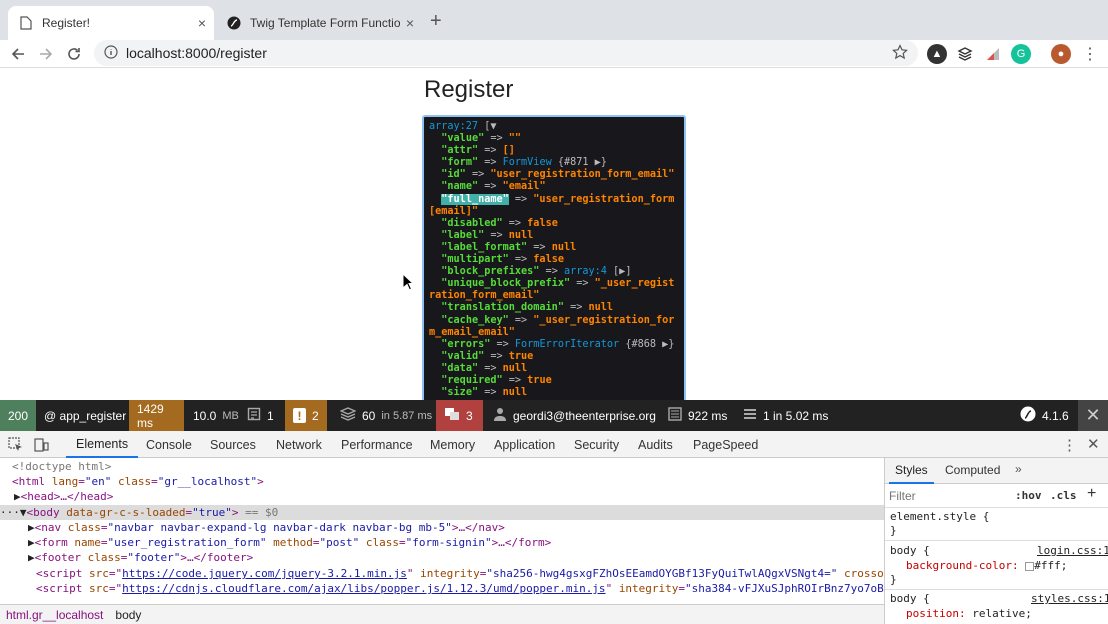  I want to click on close-toolbar-icon: ✕, so click(1093, 415).